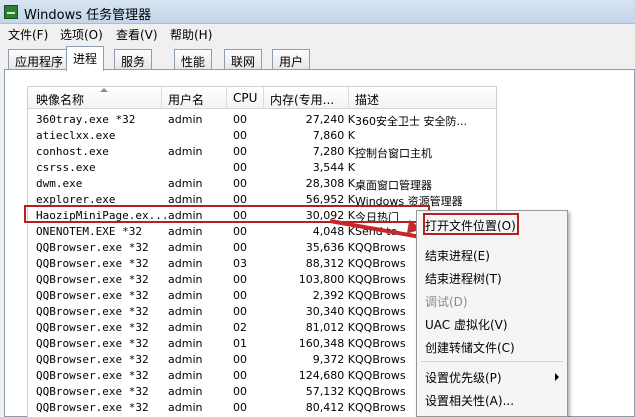 The image size is (635, 417). What do you see at coordinates (367, 99) in the screenshot?
I see `column-description: 描述` at bounding box center [367, 99].